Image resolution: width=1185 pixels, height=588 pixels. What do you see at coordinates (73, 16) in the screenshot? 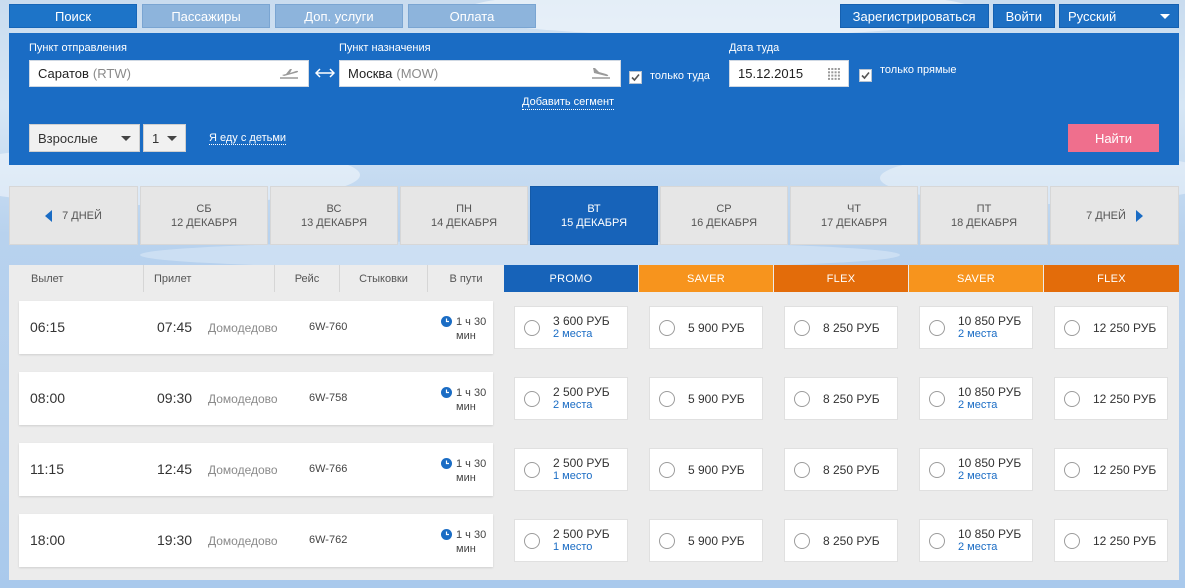
I see `tab-search: Поиск` at bounding box center [73, 16].